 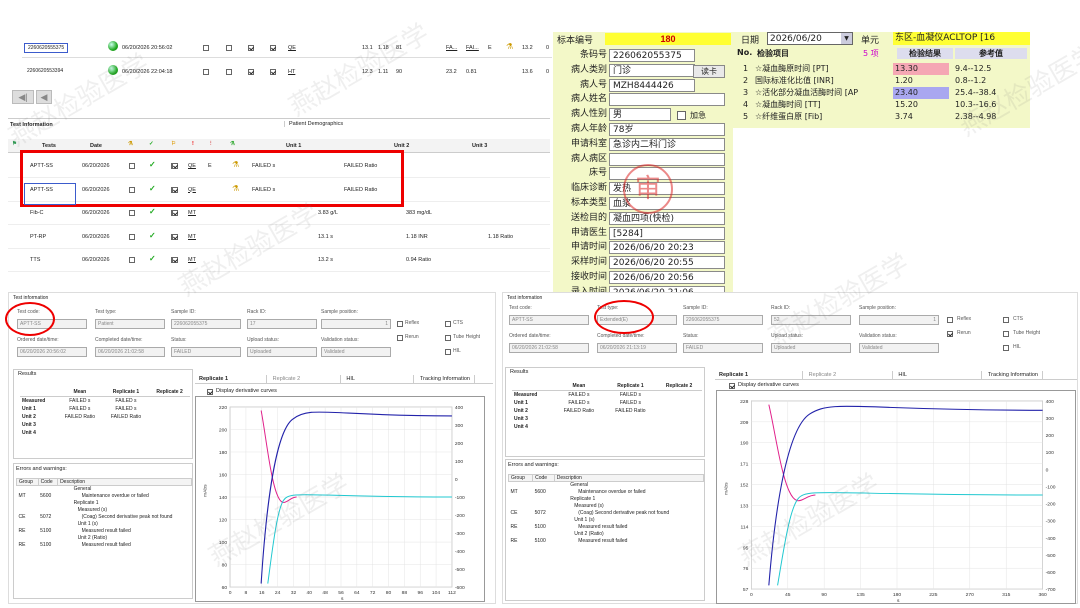 What do you see at coordinates (412, 337) in the screenshot?
I see `label: Rerun` at bounding box center [412, 337].